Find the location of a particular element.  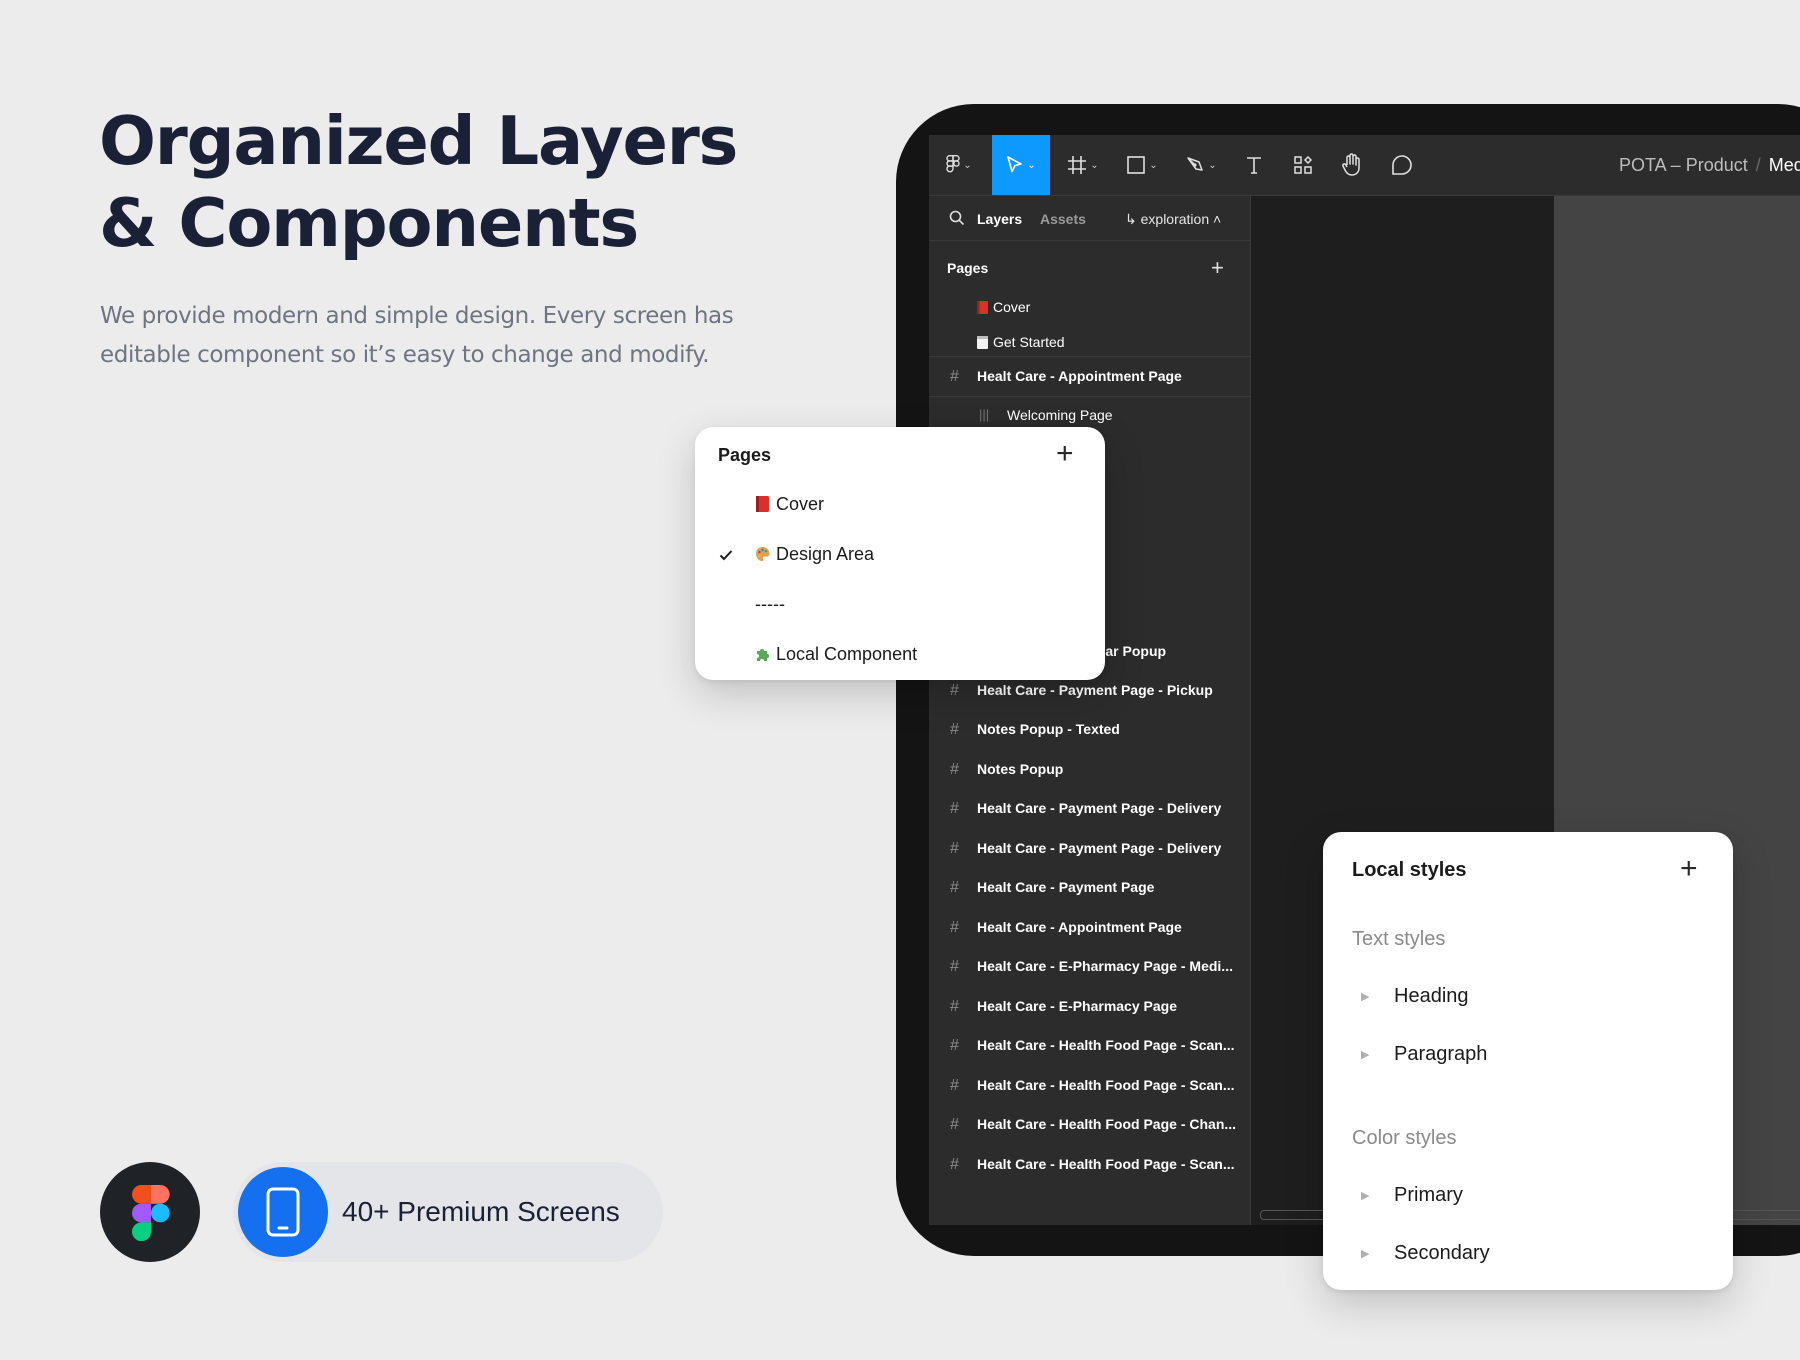

pages-popup-title: Pages is located at coordinates (745, 455).